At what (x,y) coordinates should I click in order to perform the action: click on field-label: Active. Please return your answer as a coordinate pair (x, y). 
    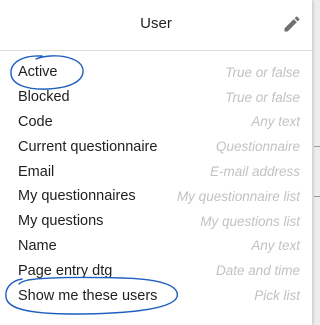
    Looking at the image, I should click on (38, 72).